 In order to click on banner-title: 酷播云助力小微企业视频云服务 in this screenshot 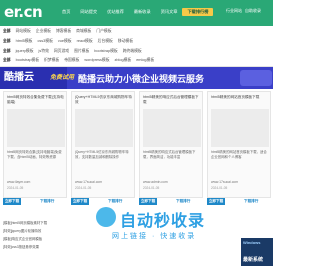, I will do `click(141, 79)`.